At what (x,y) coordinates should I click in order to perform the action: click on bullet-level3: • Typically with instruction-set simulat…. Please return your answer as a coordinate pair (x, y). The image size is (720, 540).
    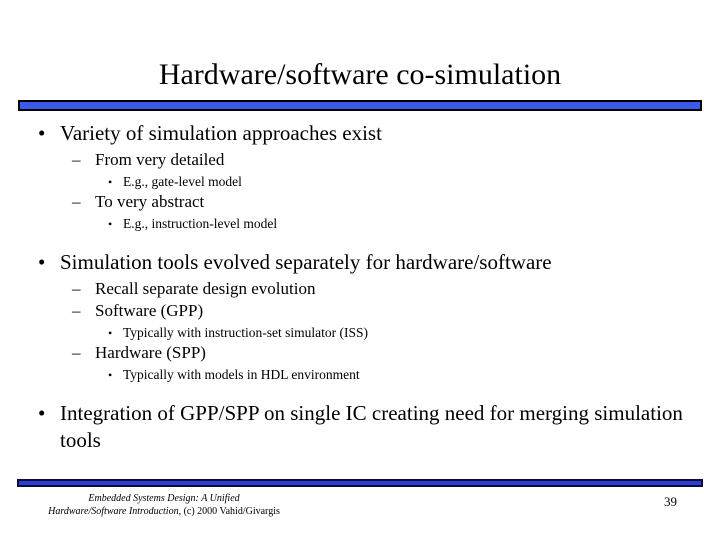
    Looking at the image, I should click on (360, 333).